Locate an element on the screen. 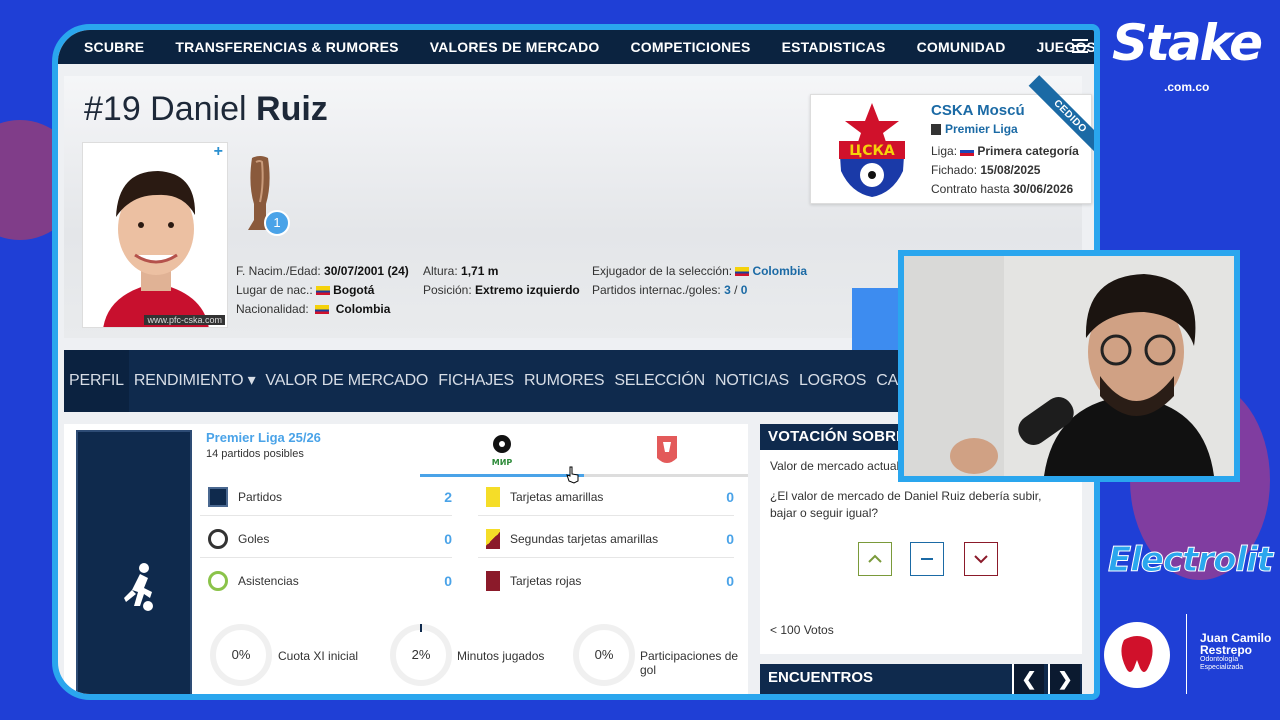 This screenshot has height=720, width=1280. nav-descubre: SCUBRE is located at coordinates (114, 47).